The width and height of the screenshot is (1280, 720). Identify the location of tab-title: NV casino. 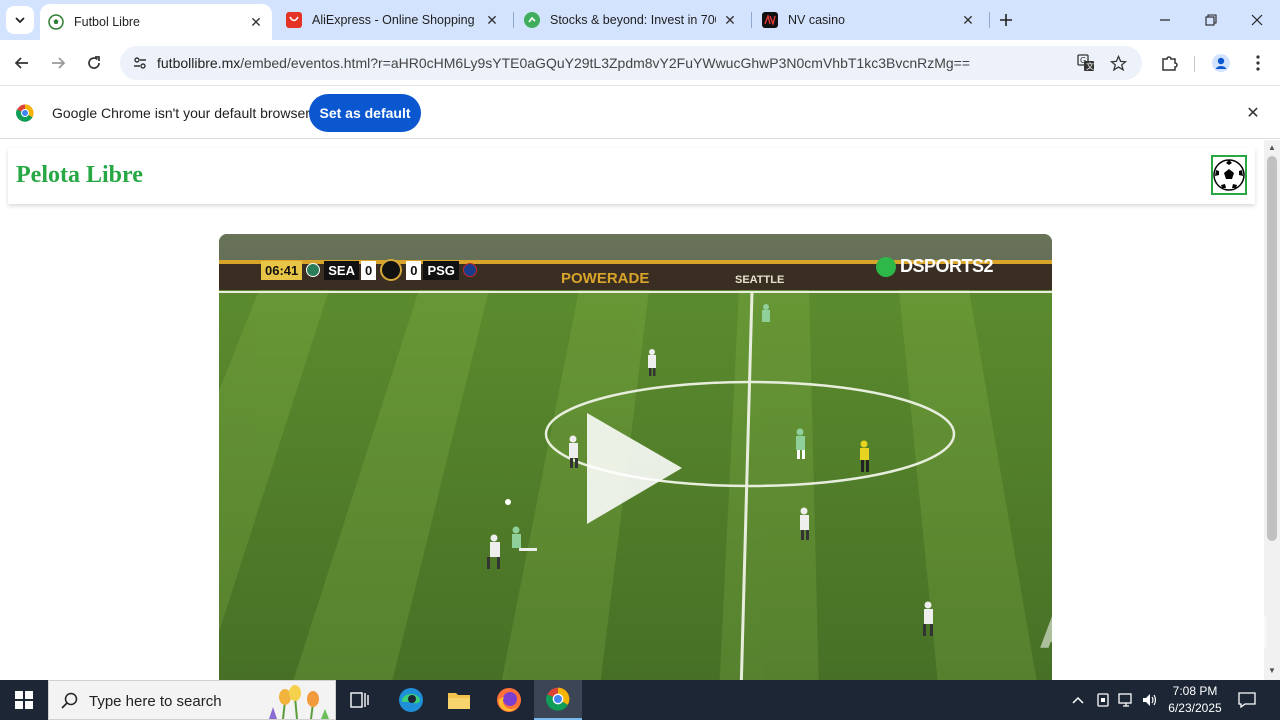
(816, 20).